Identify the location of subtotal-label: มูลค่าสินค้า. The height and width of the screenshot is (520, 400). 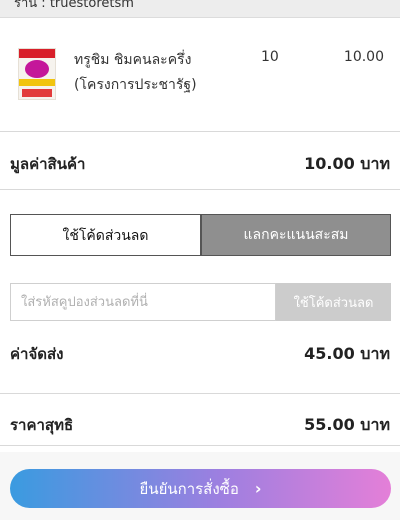
(48, 164).